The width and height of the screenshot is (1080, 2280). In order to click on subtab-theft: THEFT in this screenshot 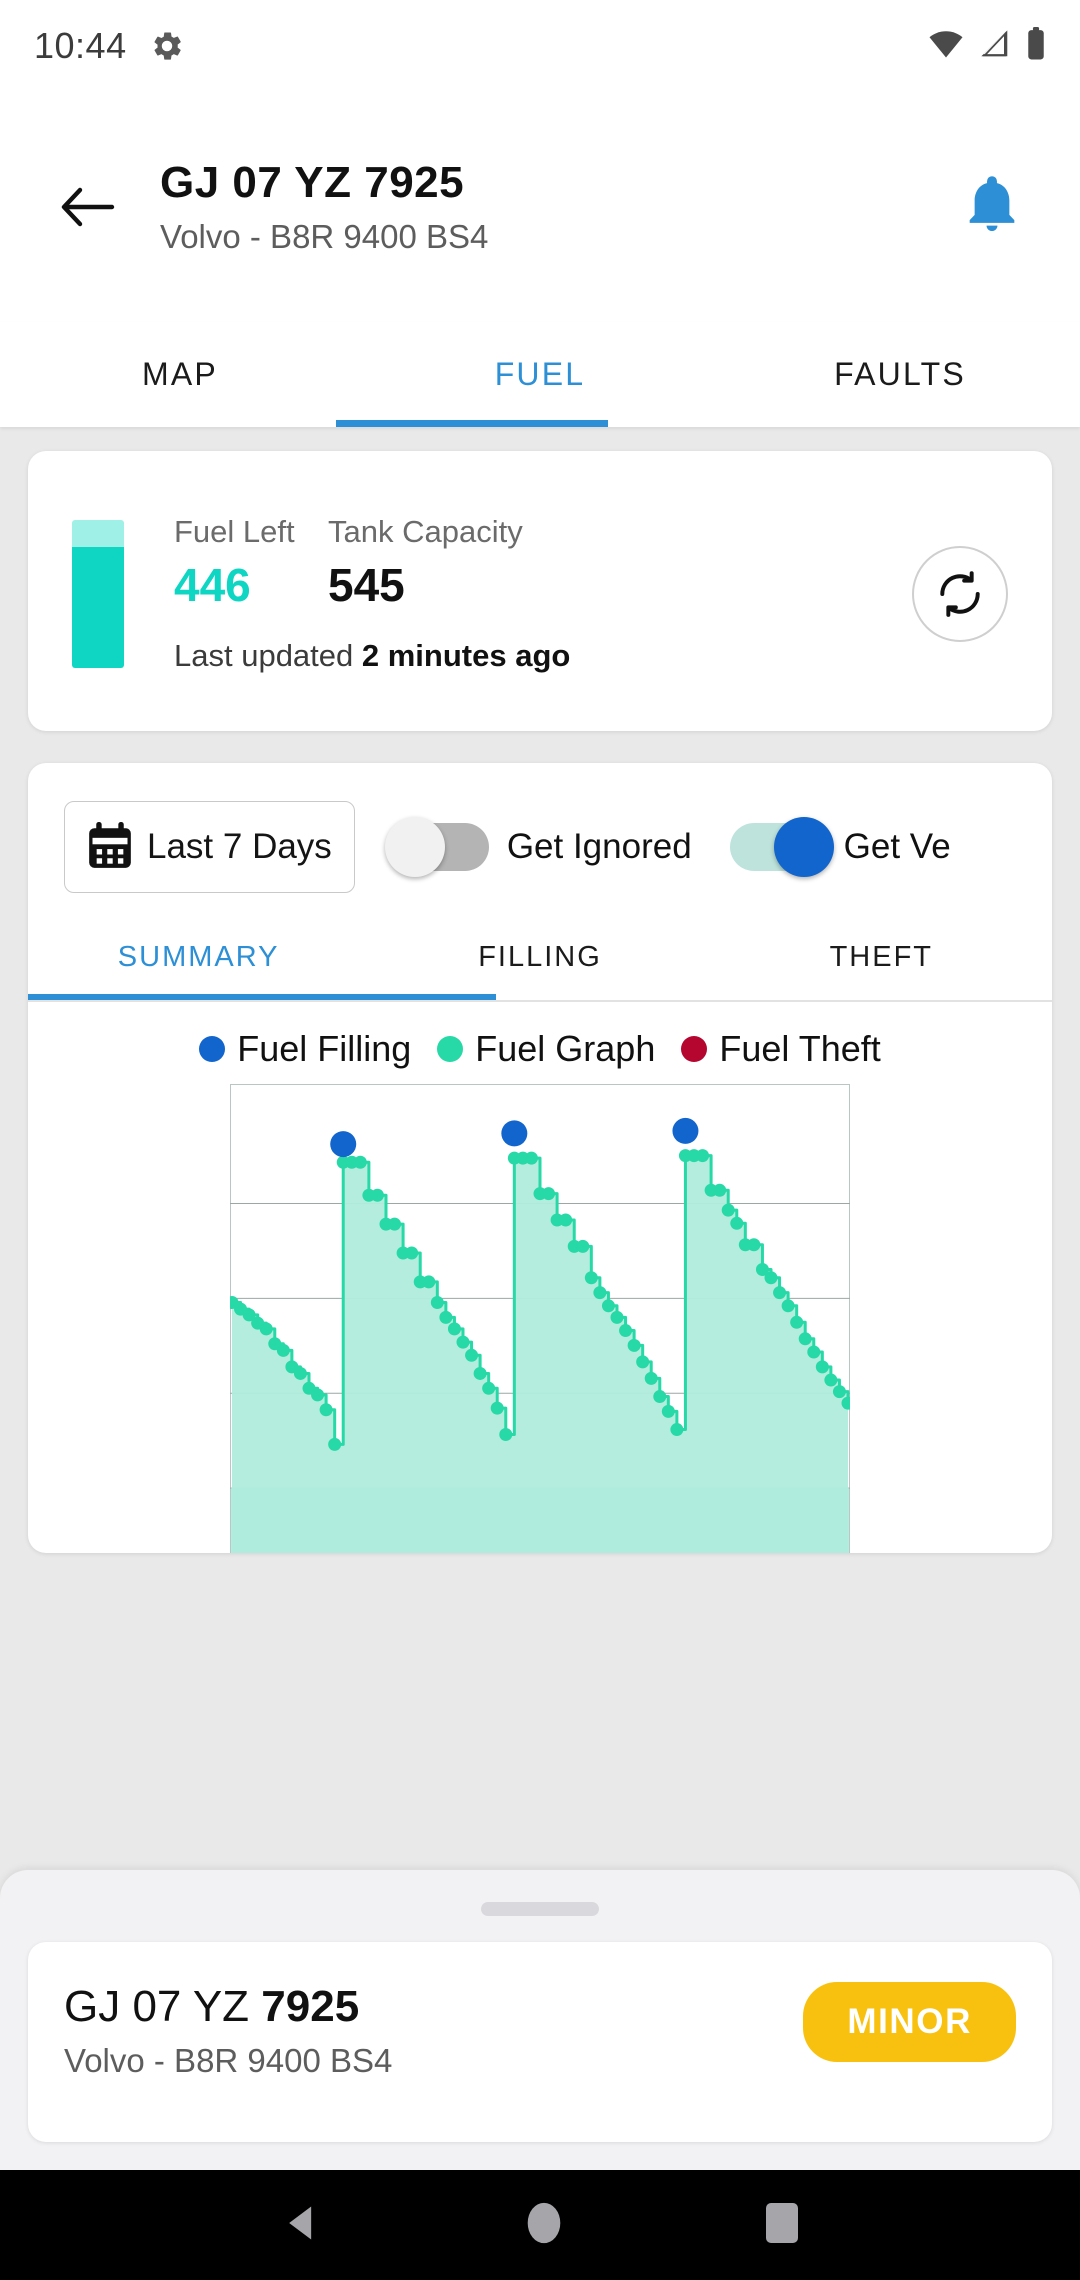, I will do `click(881, 959)`.